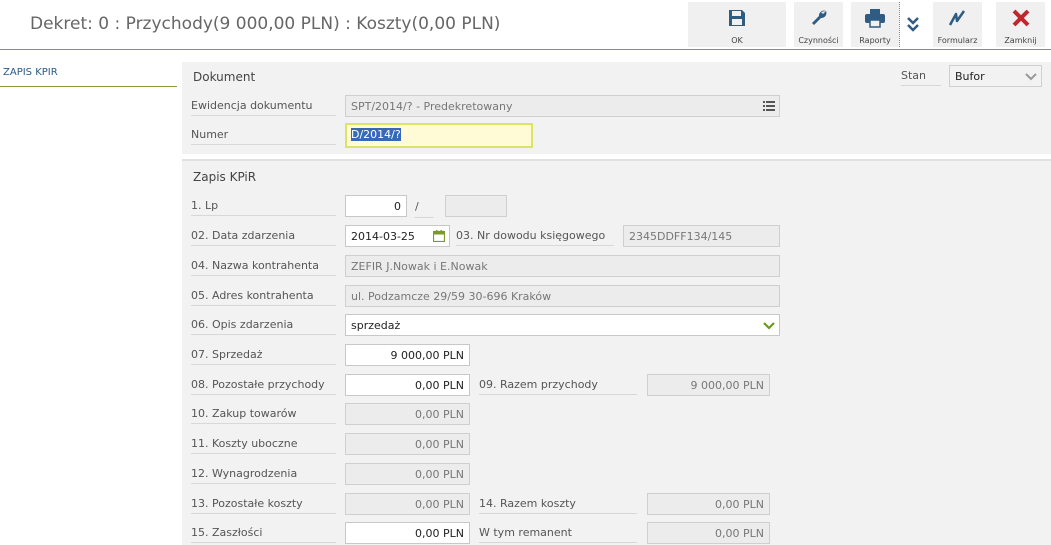 This screenshot has height=545, width=1051. What do you see at coordinates (708, 385) in the screenshot?
I see `razem-przychody-input: 9 000,00 PLN` at bounding box center [708, 385].